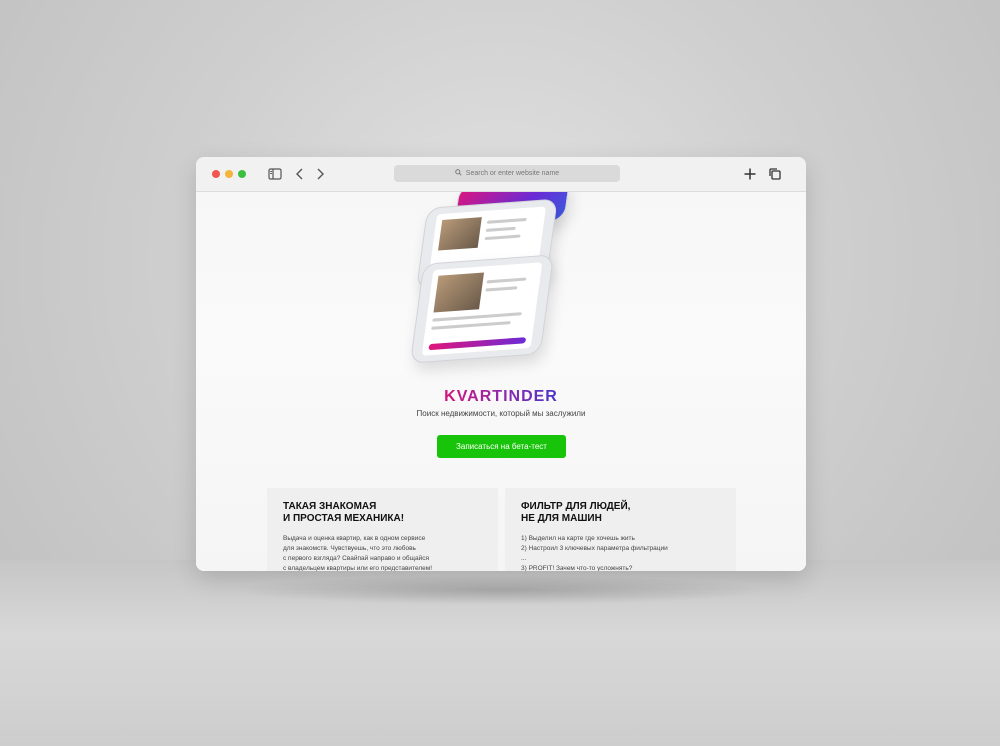  I want to click on address-bar: Search or enter website name, so click(507, 173).